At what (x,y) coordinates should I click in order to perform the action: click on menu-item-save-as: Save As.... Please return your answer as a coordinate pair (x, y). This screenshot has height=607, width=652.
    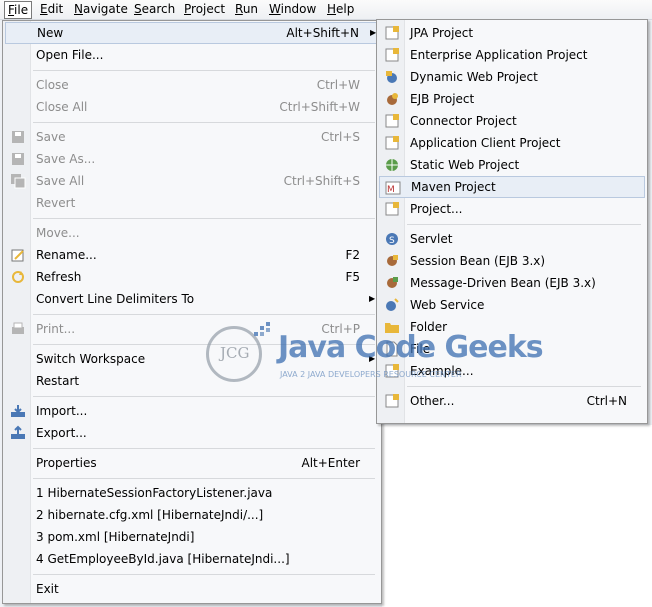
    Looking at the image, I should click on (192, 159).